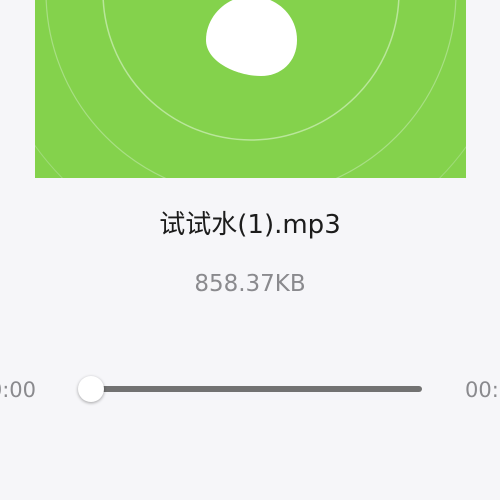 Image resolution: width=500 pixels, height=500 pixels. Describe the element at coordinates (250, 284) in the screenshot. I see `file-size: 858.37KB` at that location.